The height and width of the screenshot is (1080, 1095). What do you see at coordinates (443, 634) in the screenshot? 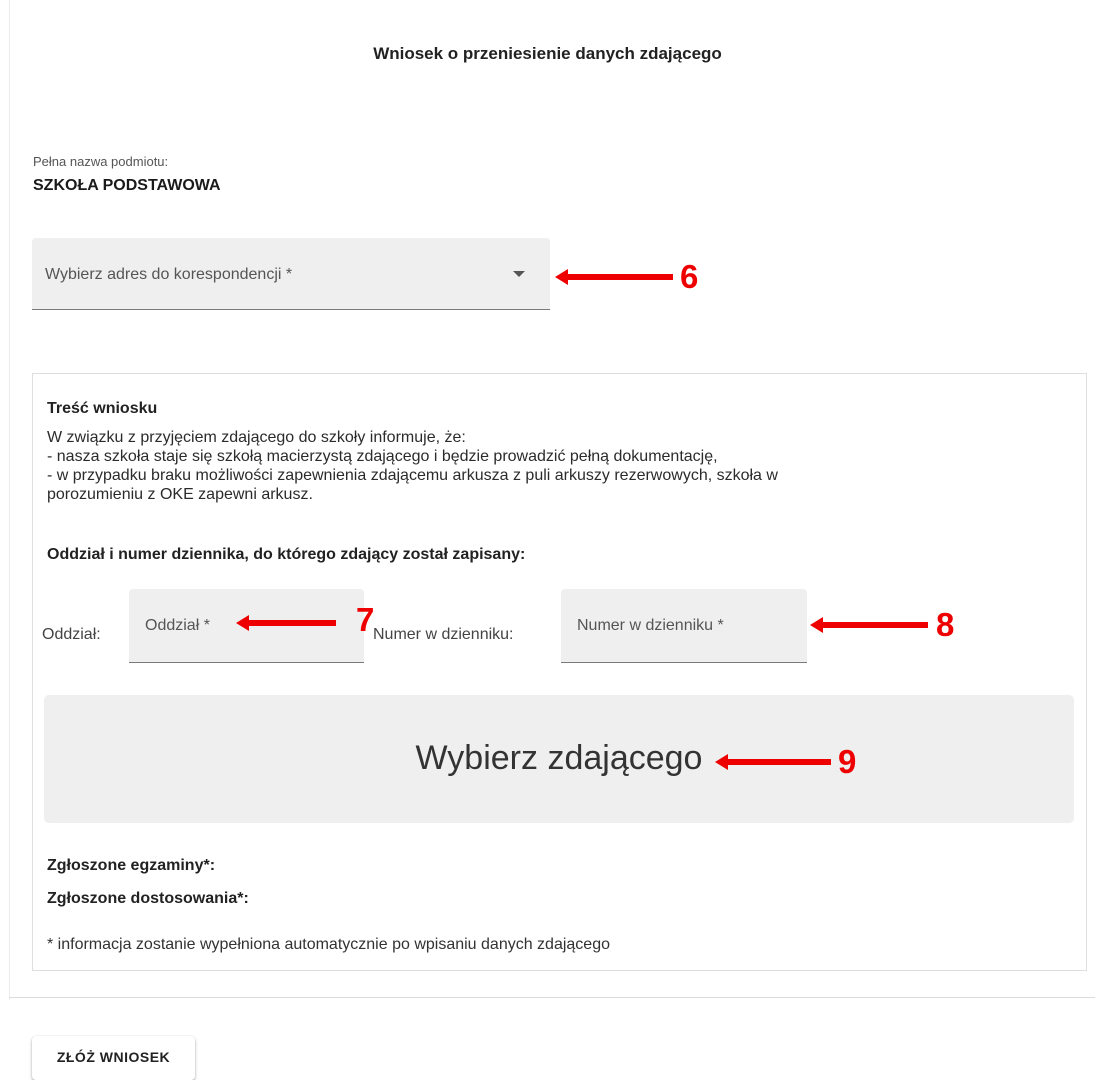
I see `diary-number-label: Numer w dzienniku:` at bounding box center [443, 634].